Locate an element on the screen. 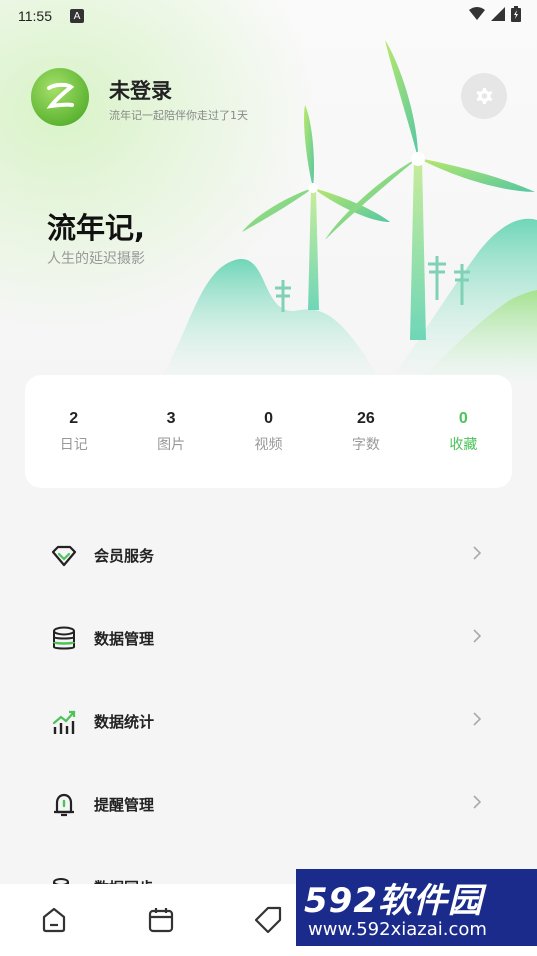 This screenshot has height=956, width=537. settings-button is located at coordinates (484, 96).